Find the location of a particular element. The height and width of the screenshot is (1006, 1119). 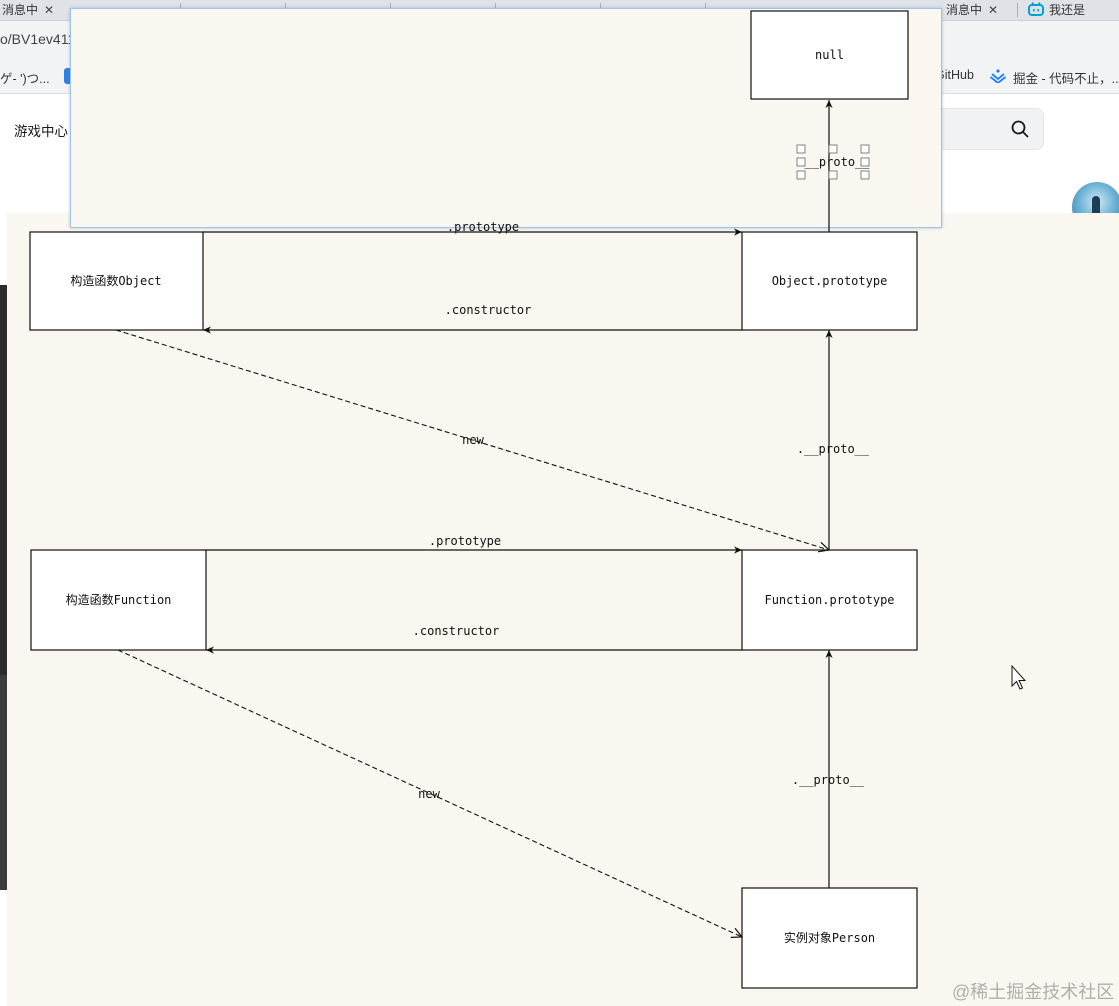

node-function-constructor-label: 构造函数Function is located at coordinates (119, 599).